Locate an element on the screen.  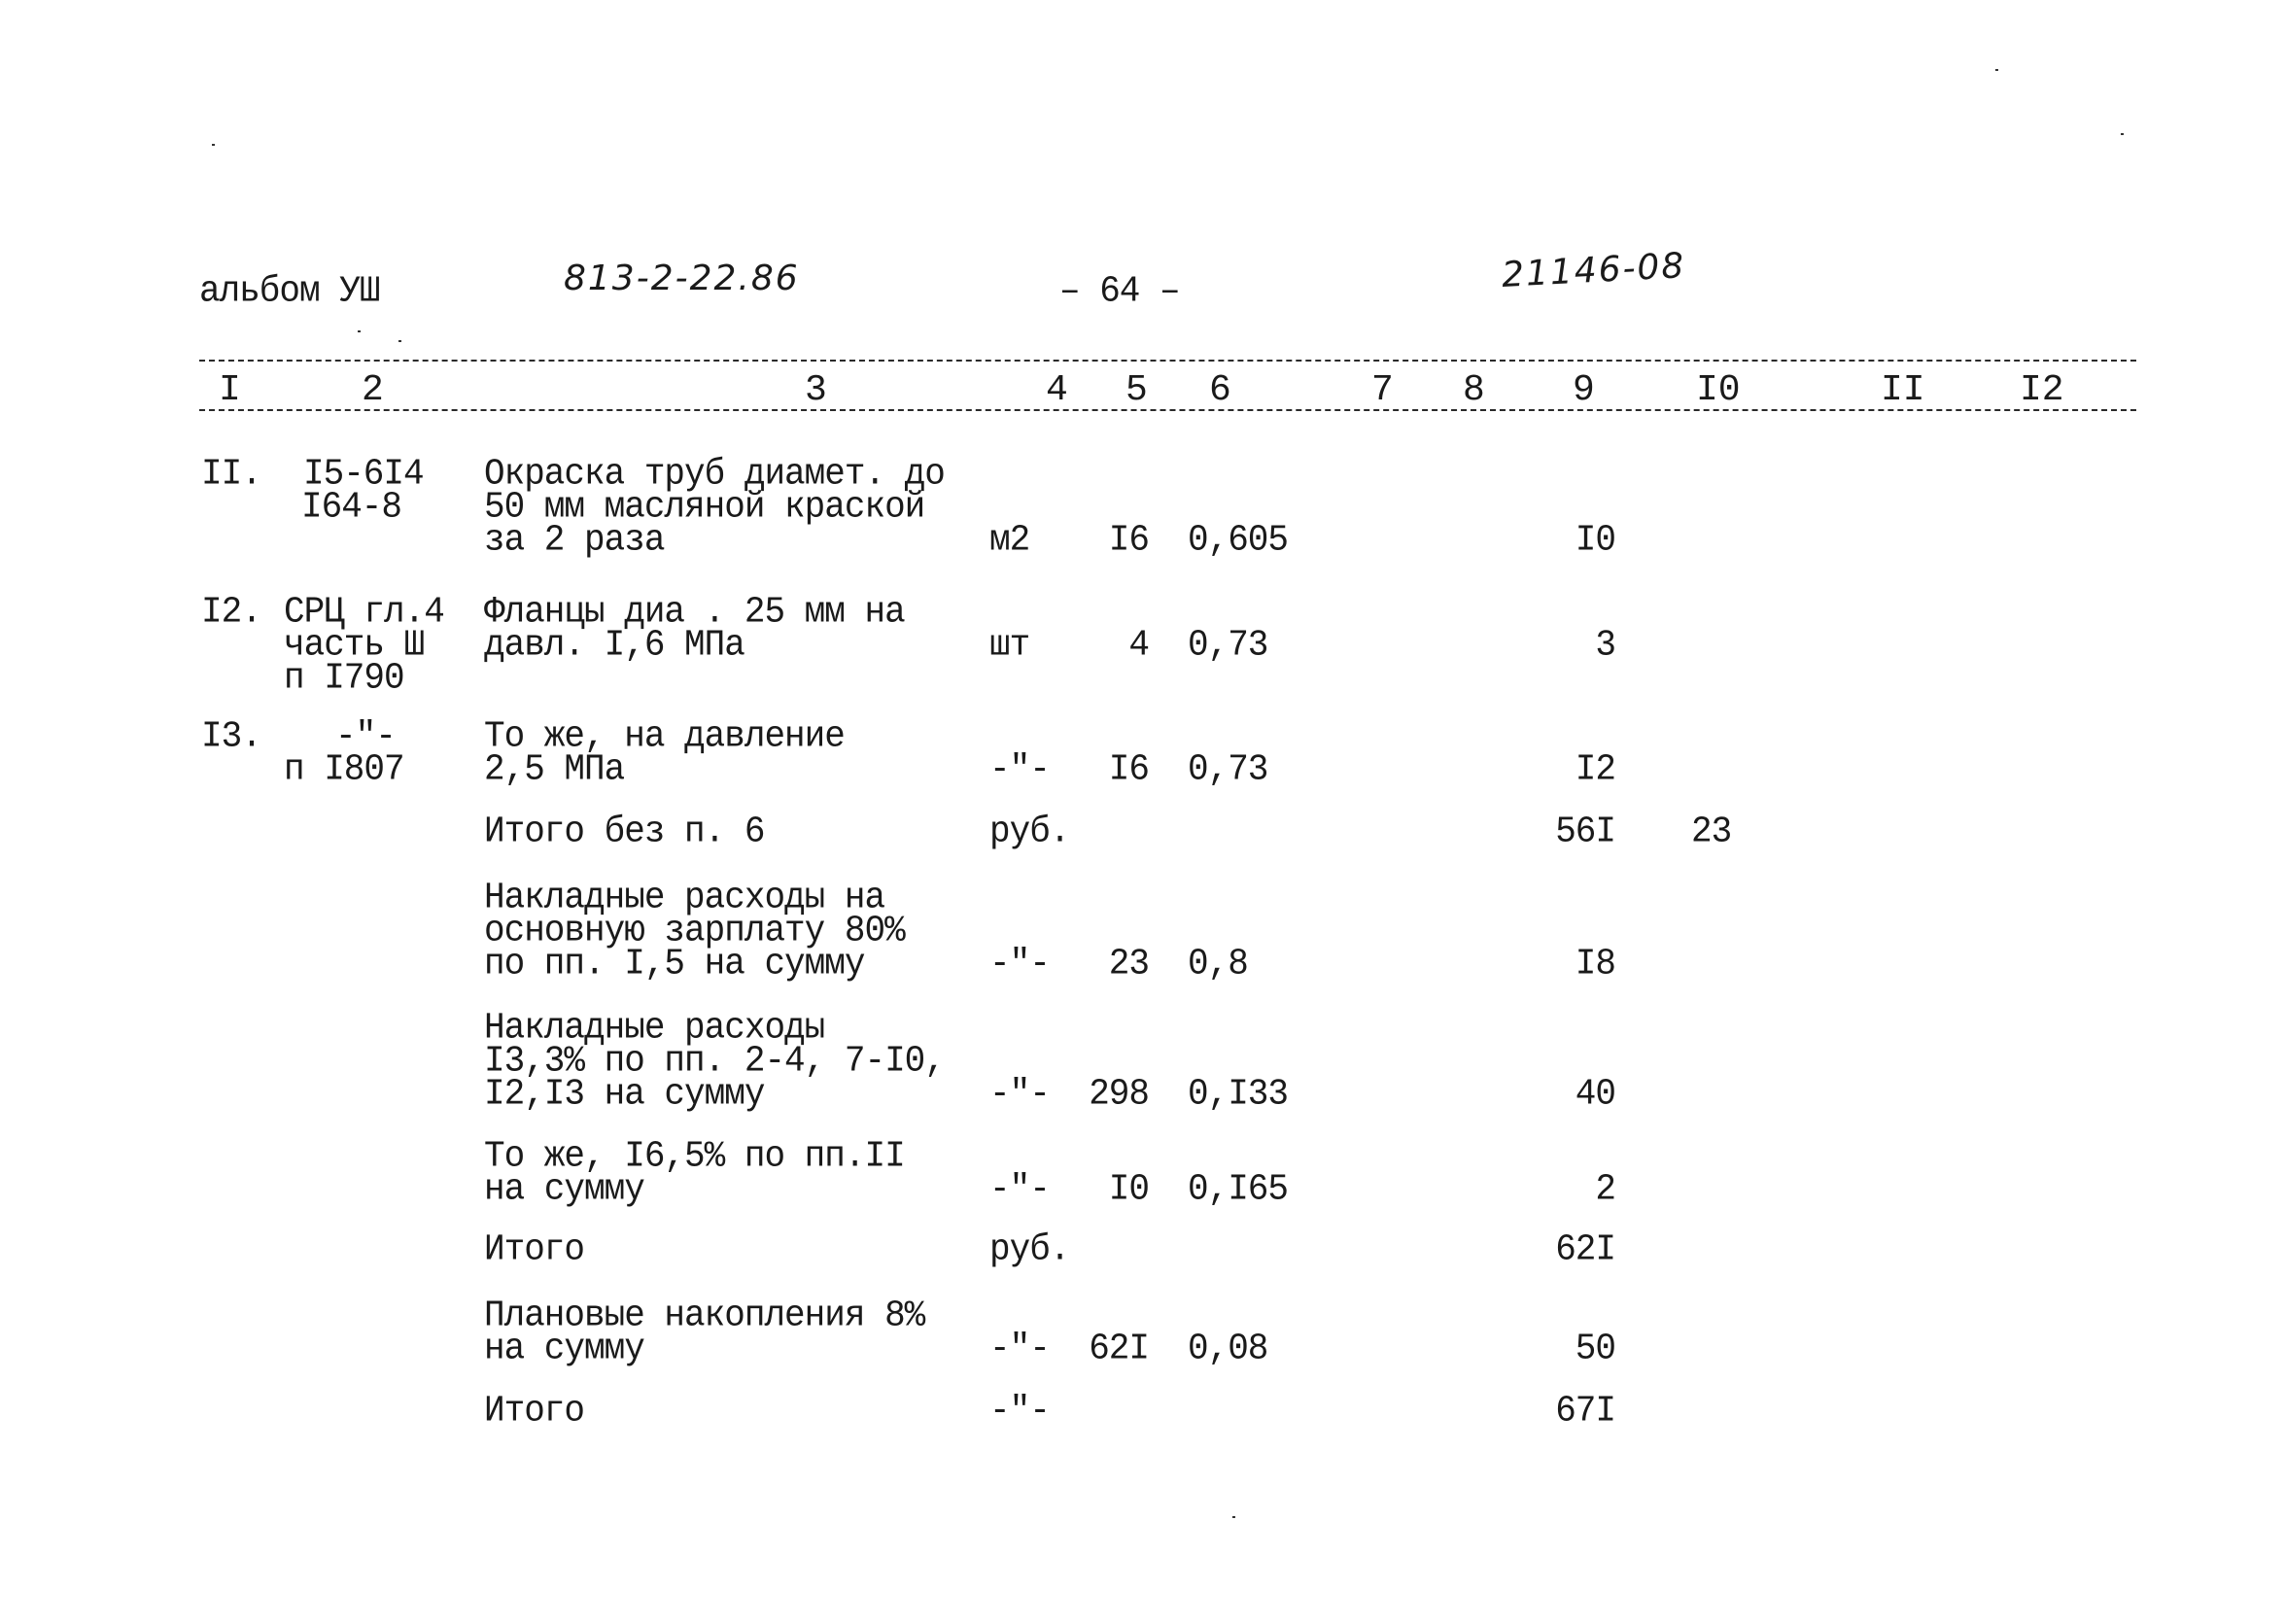
column-number: 9 is located at coordinates (1584, 390).